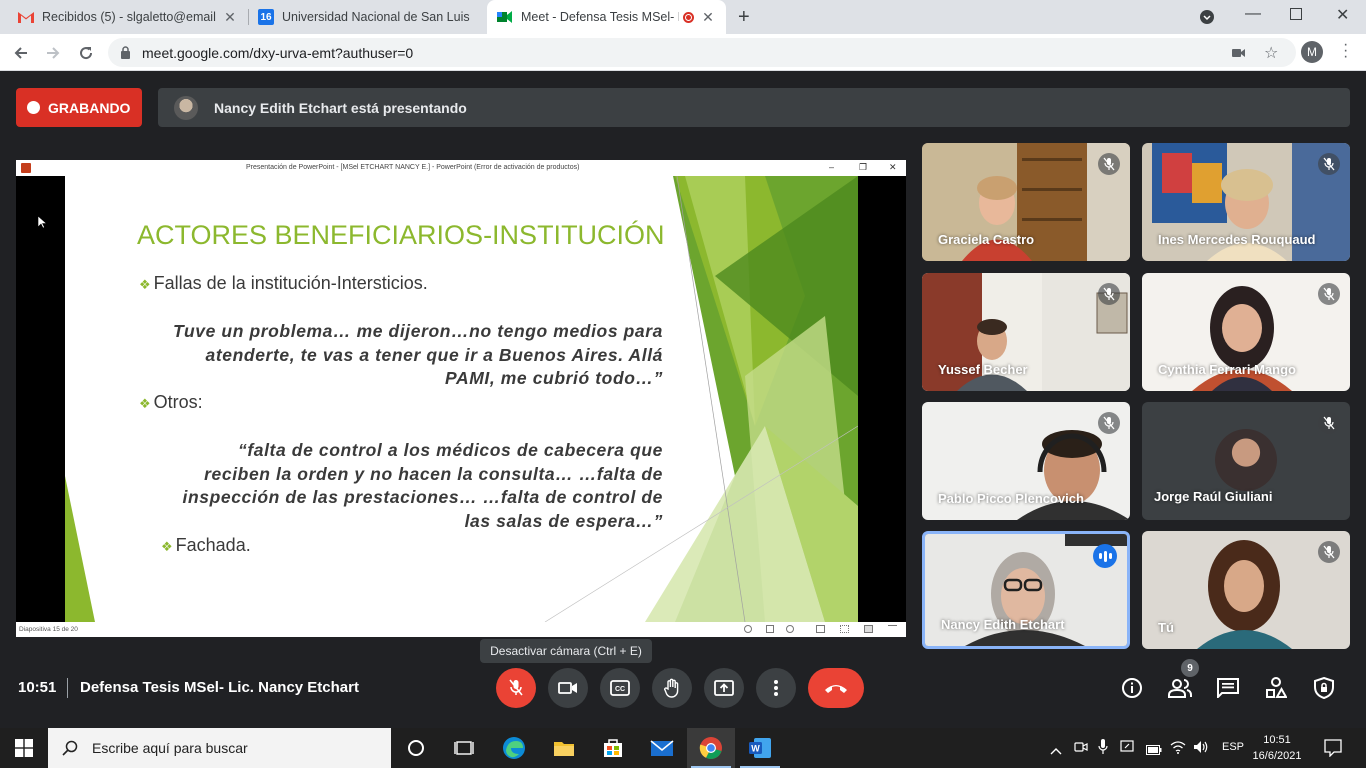 The image size is (1366, 768). Describe the element at coordinates (1296, 14) in the screenshot. I see `maximize-icon` at that location.